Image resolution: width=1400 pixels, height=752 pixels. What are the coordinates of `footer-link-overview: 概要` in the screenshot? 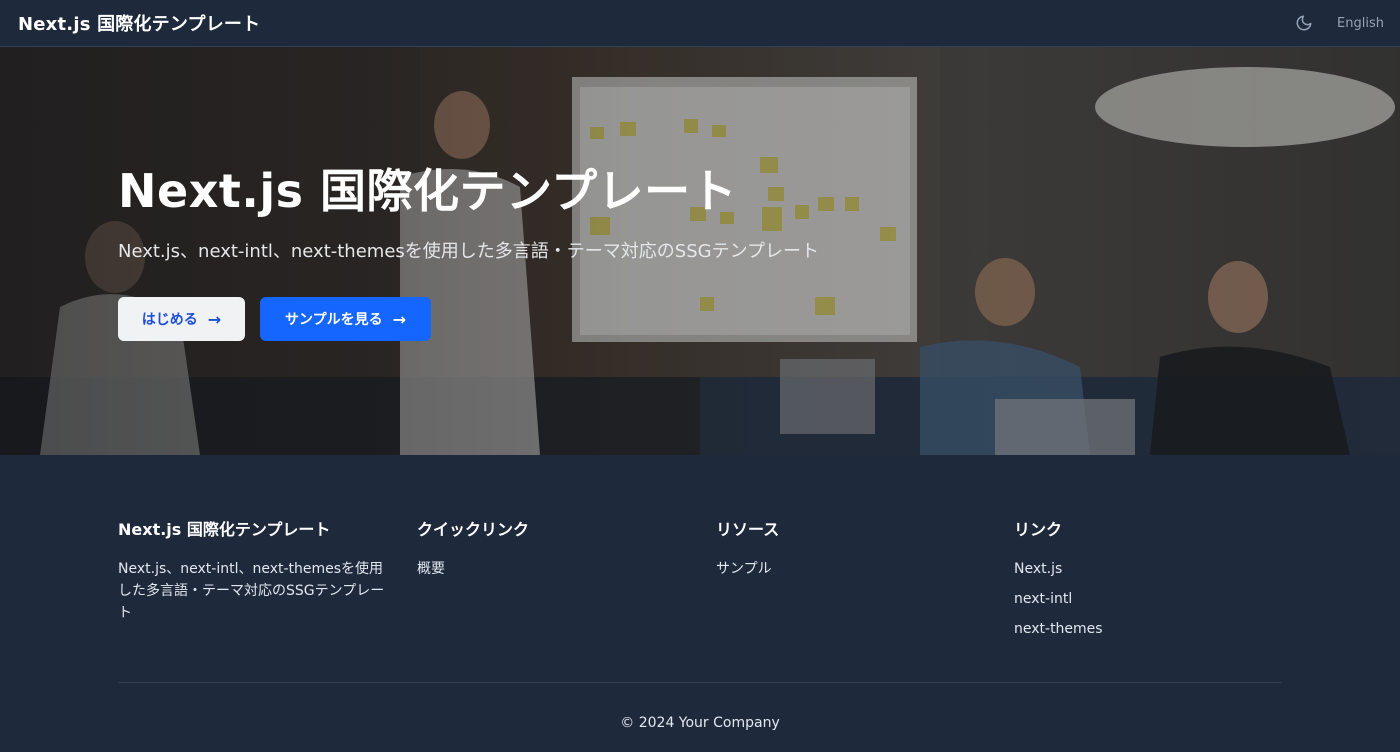 It's located at (431, 569).